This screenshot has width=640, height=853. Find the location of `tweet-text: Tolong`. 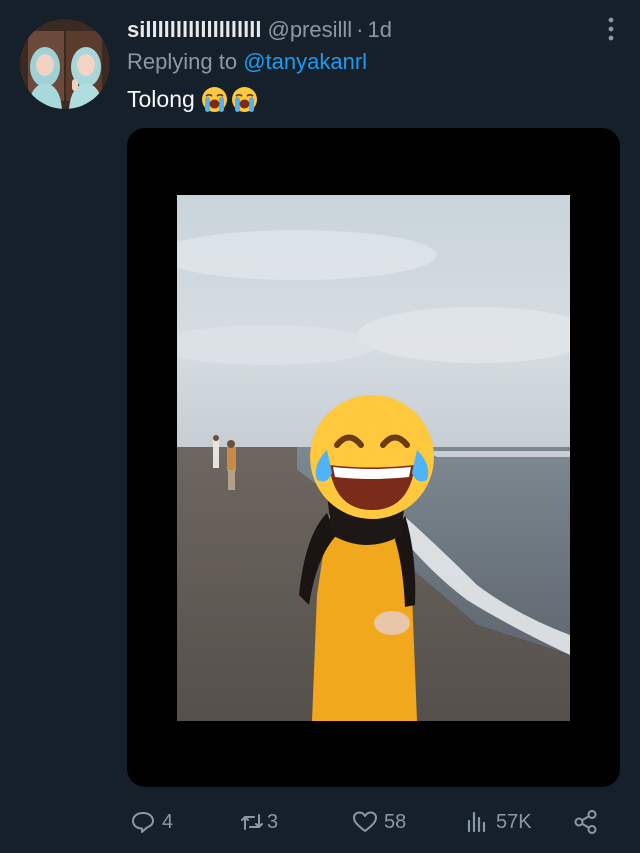

tweet-text: Tolong is located at coordinates (192, 99).